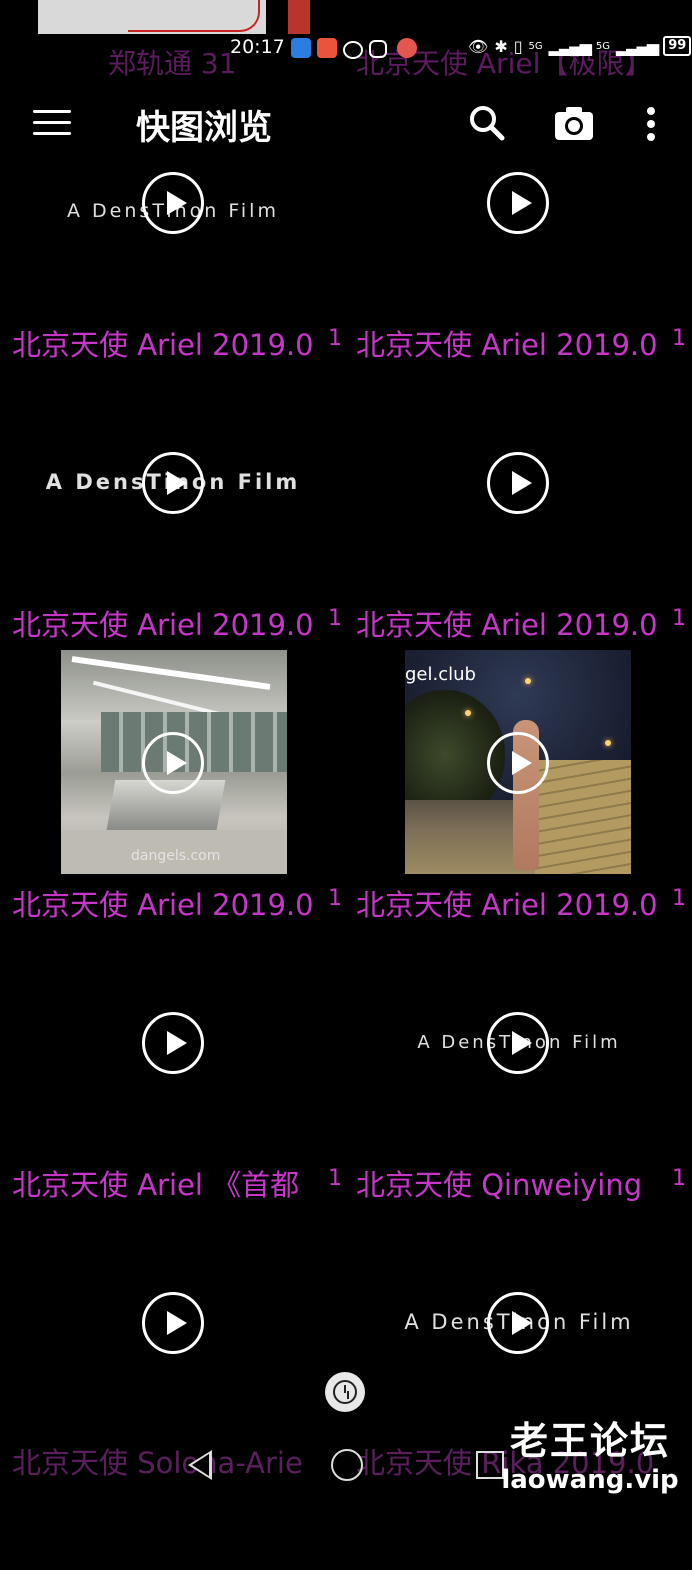  Describe the element at coordinates (378, 49) in the screenshot. I see `hand-icon` at that location.